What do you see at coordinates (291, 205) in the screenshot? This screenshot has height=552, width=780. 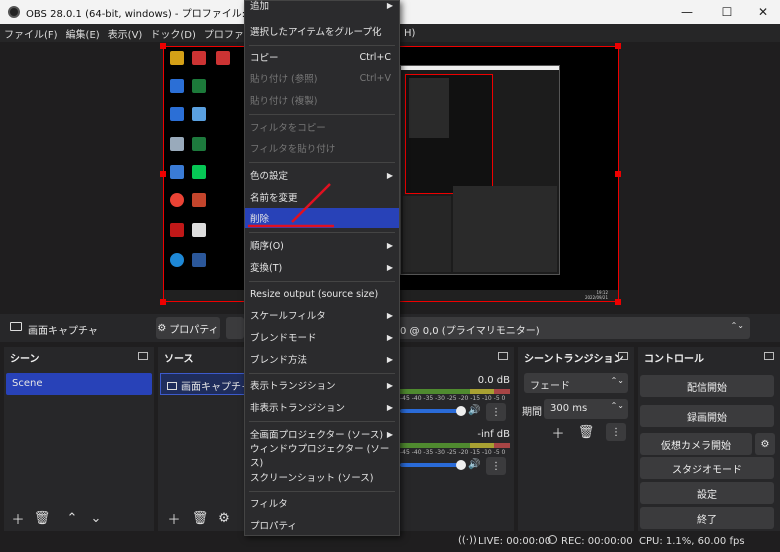 I see `annotation-arrow` at bounding box center [291, 205].